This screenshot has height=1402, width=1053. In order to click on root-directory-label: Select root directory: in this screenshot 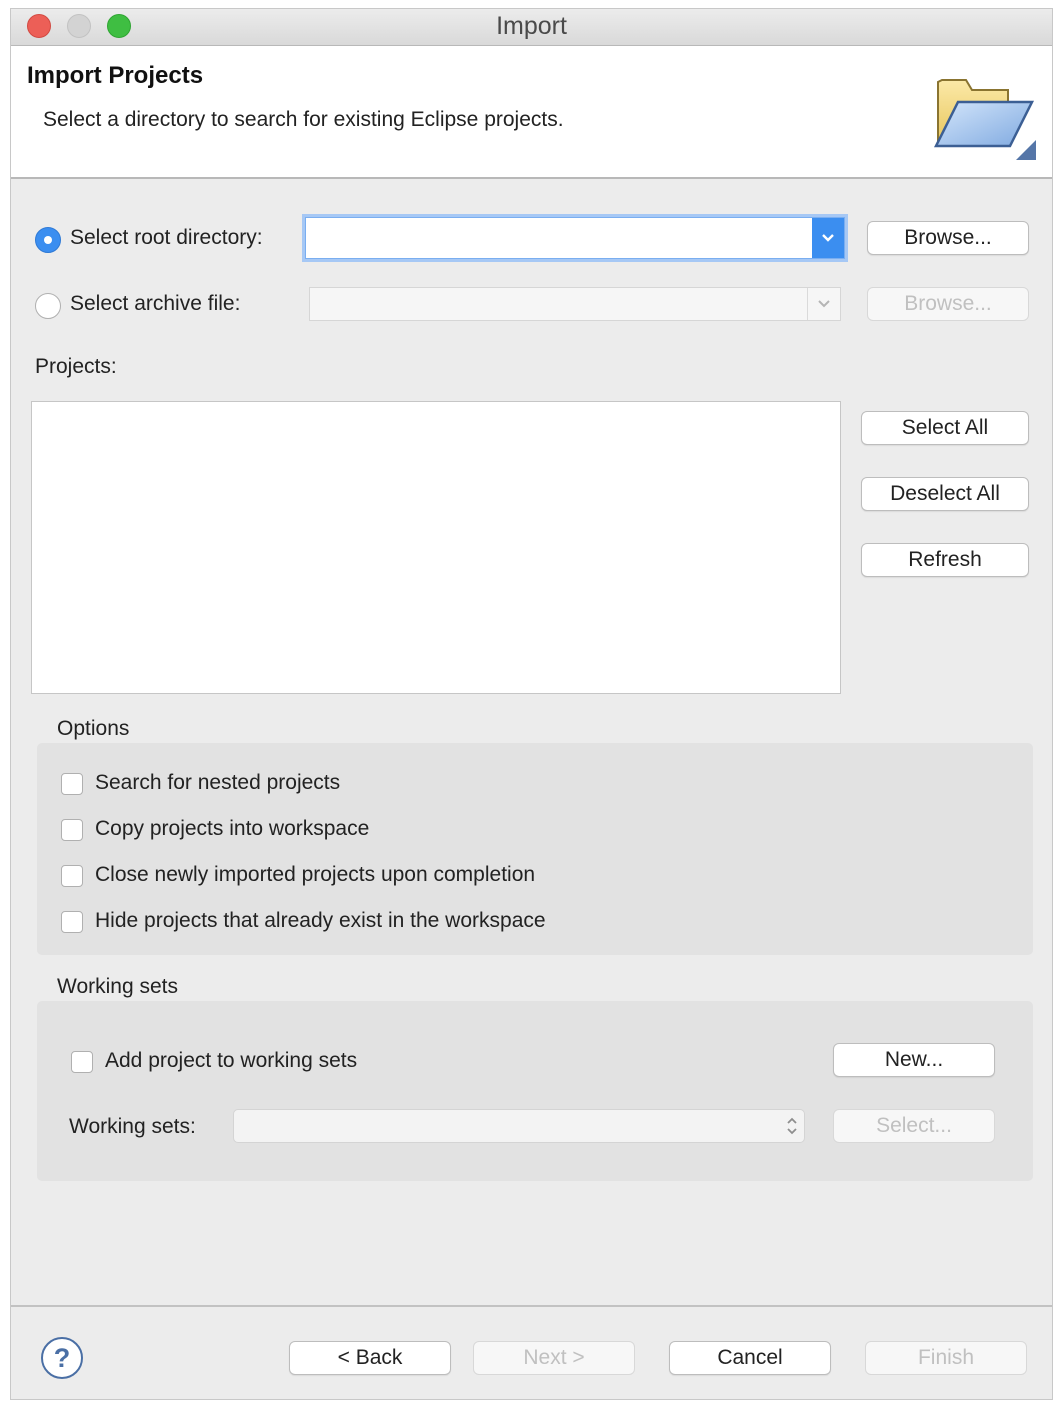, I will do `click(166, 237)`.